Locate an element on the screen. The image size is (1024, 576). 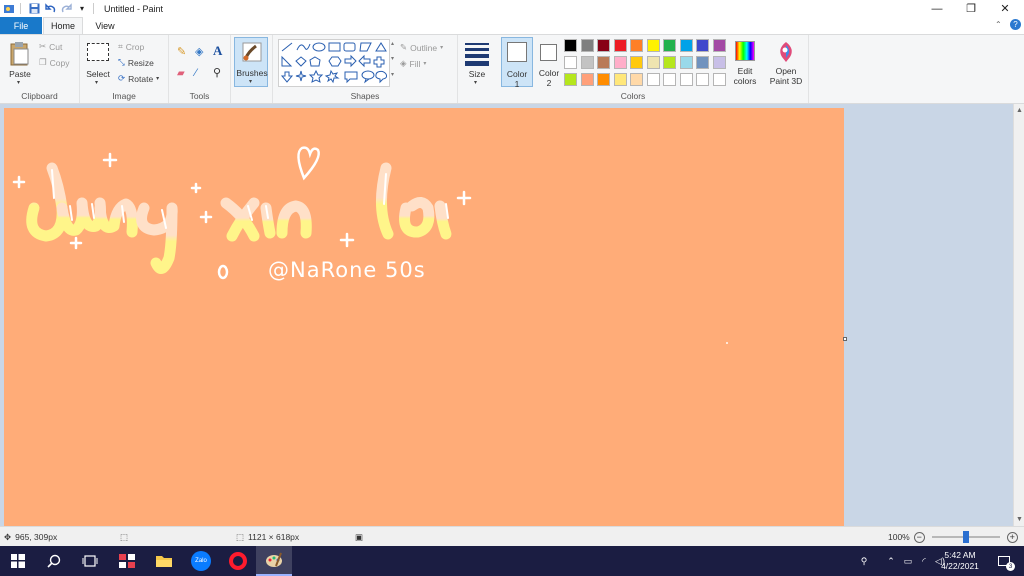
show-hidden-icons-icon: ⌃ is located at coordinates (891, 561).